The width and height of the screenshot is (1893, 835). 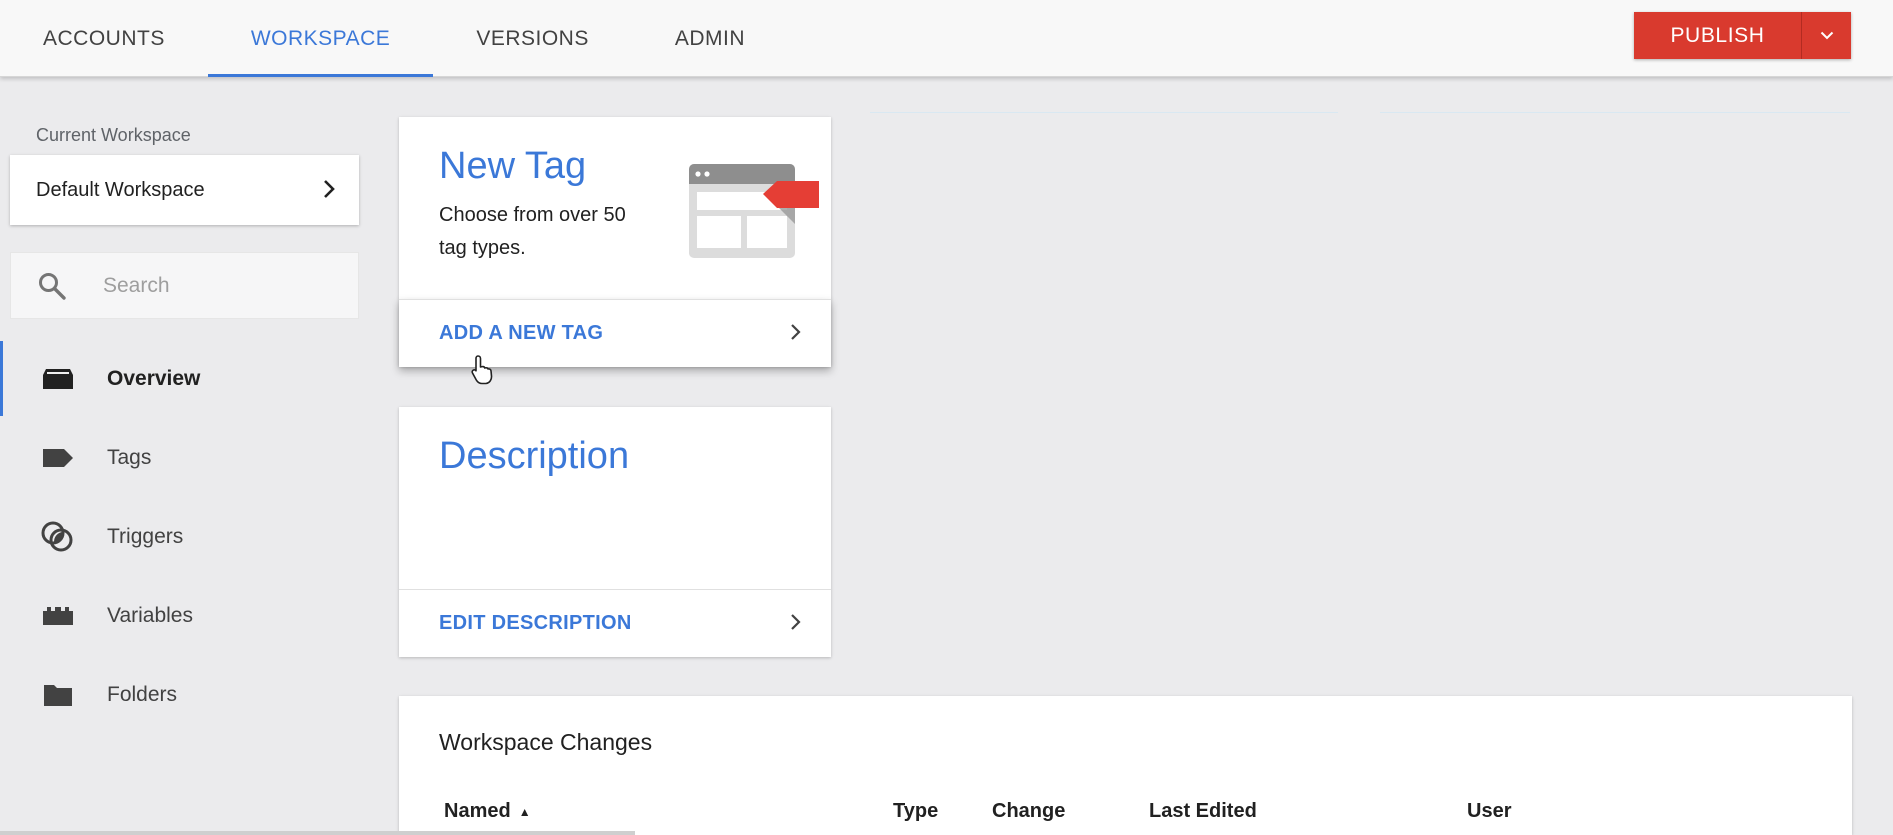 What do you see at coordinates (1717, 35) in the screenshot?
I see `publish-button: PUBLISH` at bounding box center [1717, 35].